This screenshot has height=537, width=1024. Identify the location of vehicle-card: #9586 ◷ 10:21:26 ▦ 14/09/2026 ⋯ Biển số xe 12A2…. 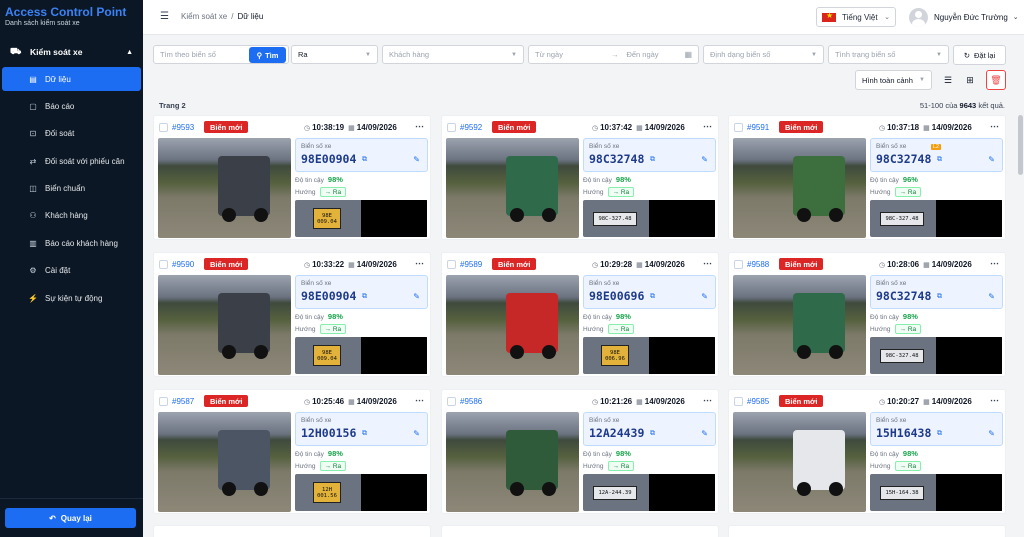
(580, 451).